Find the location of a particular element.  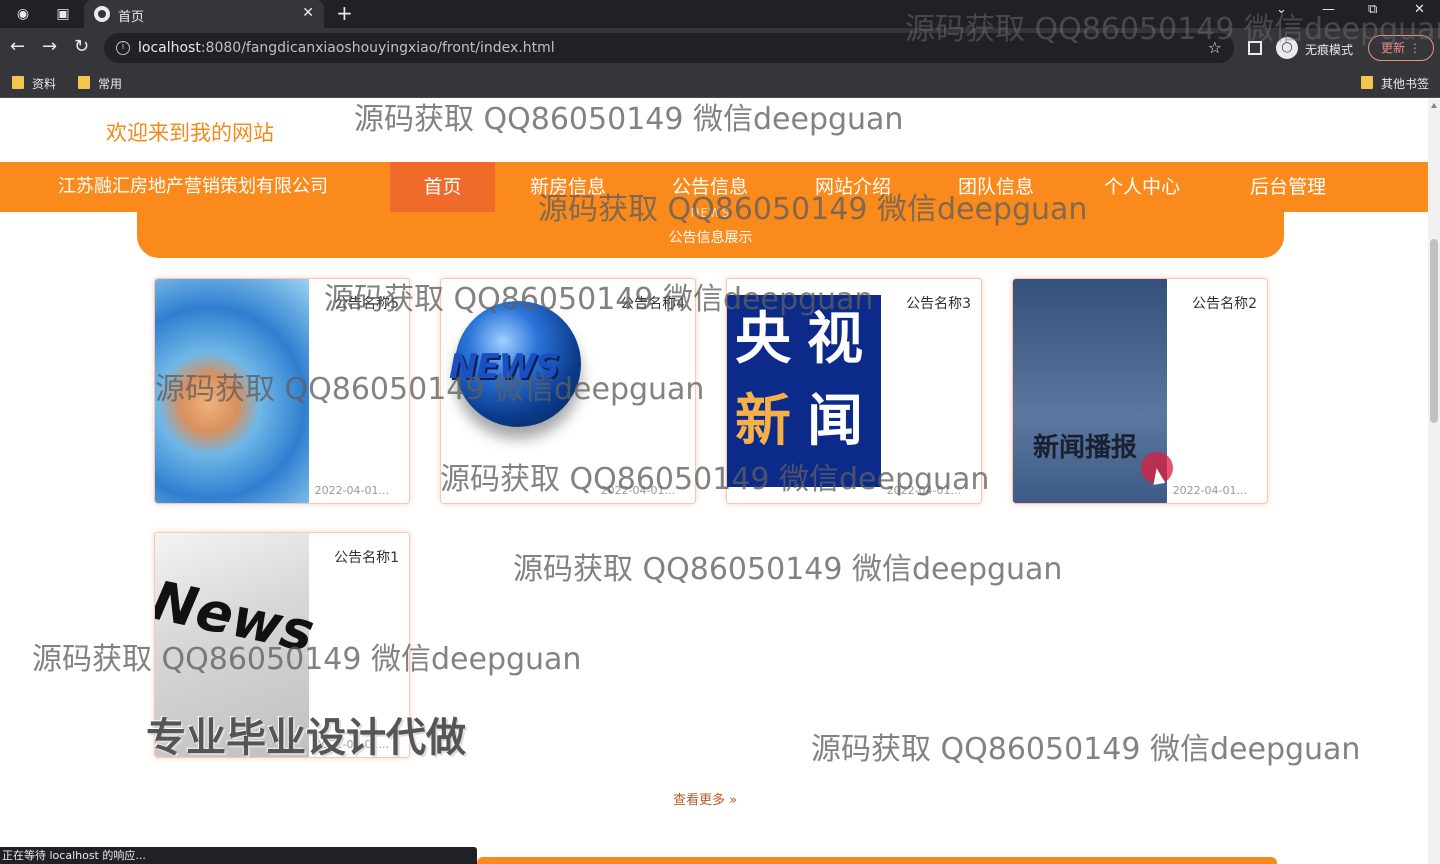

back-icon: ← is located at coordinates (17, 47).